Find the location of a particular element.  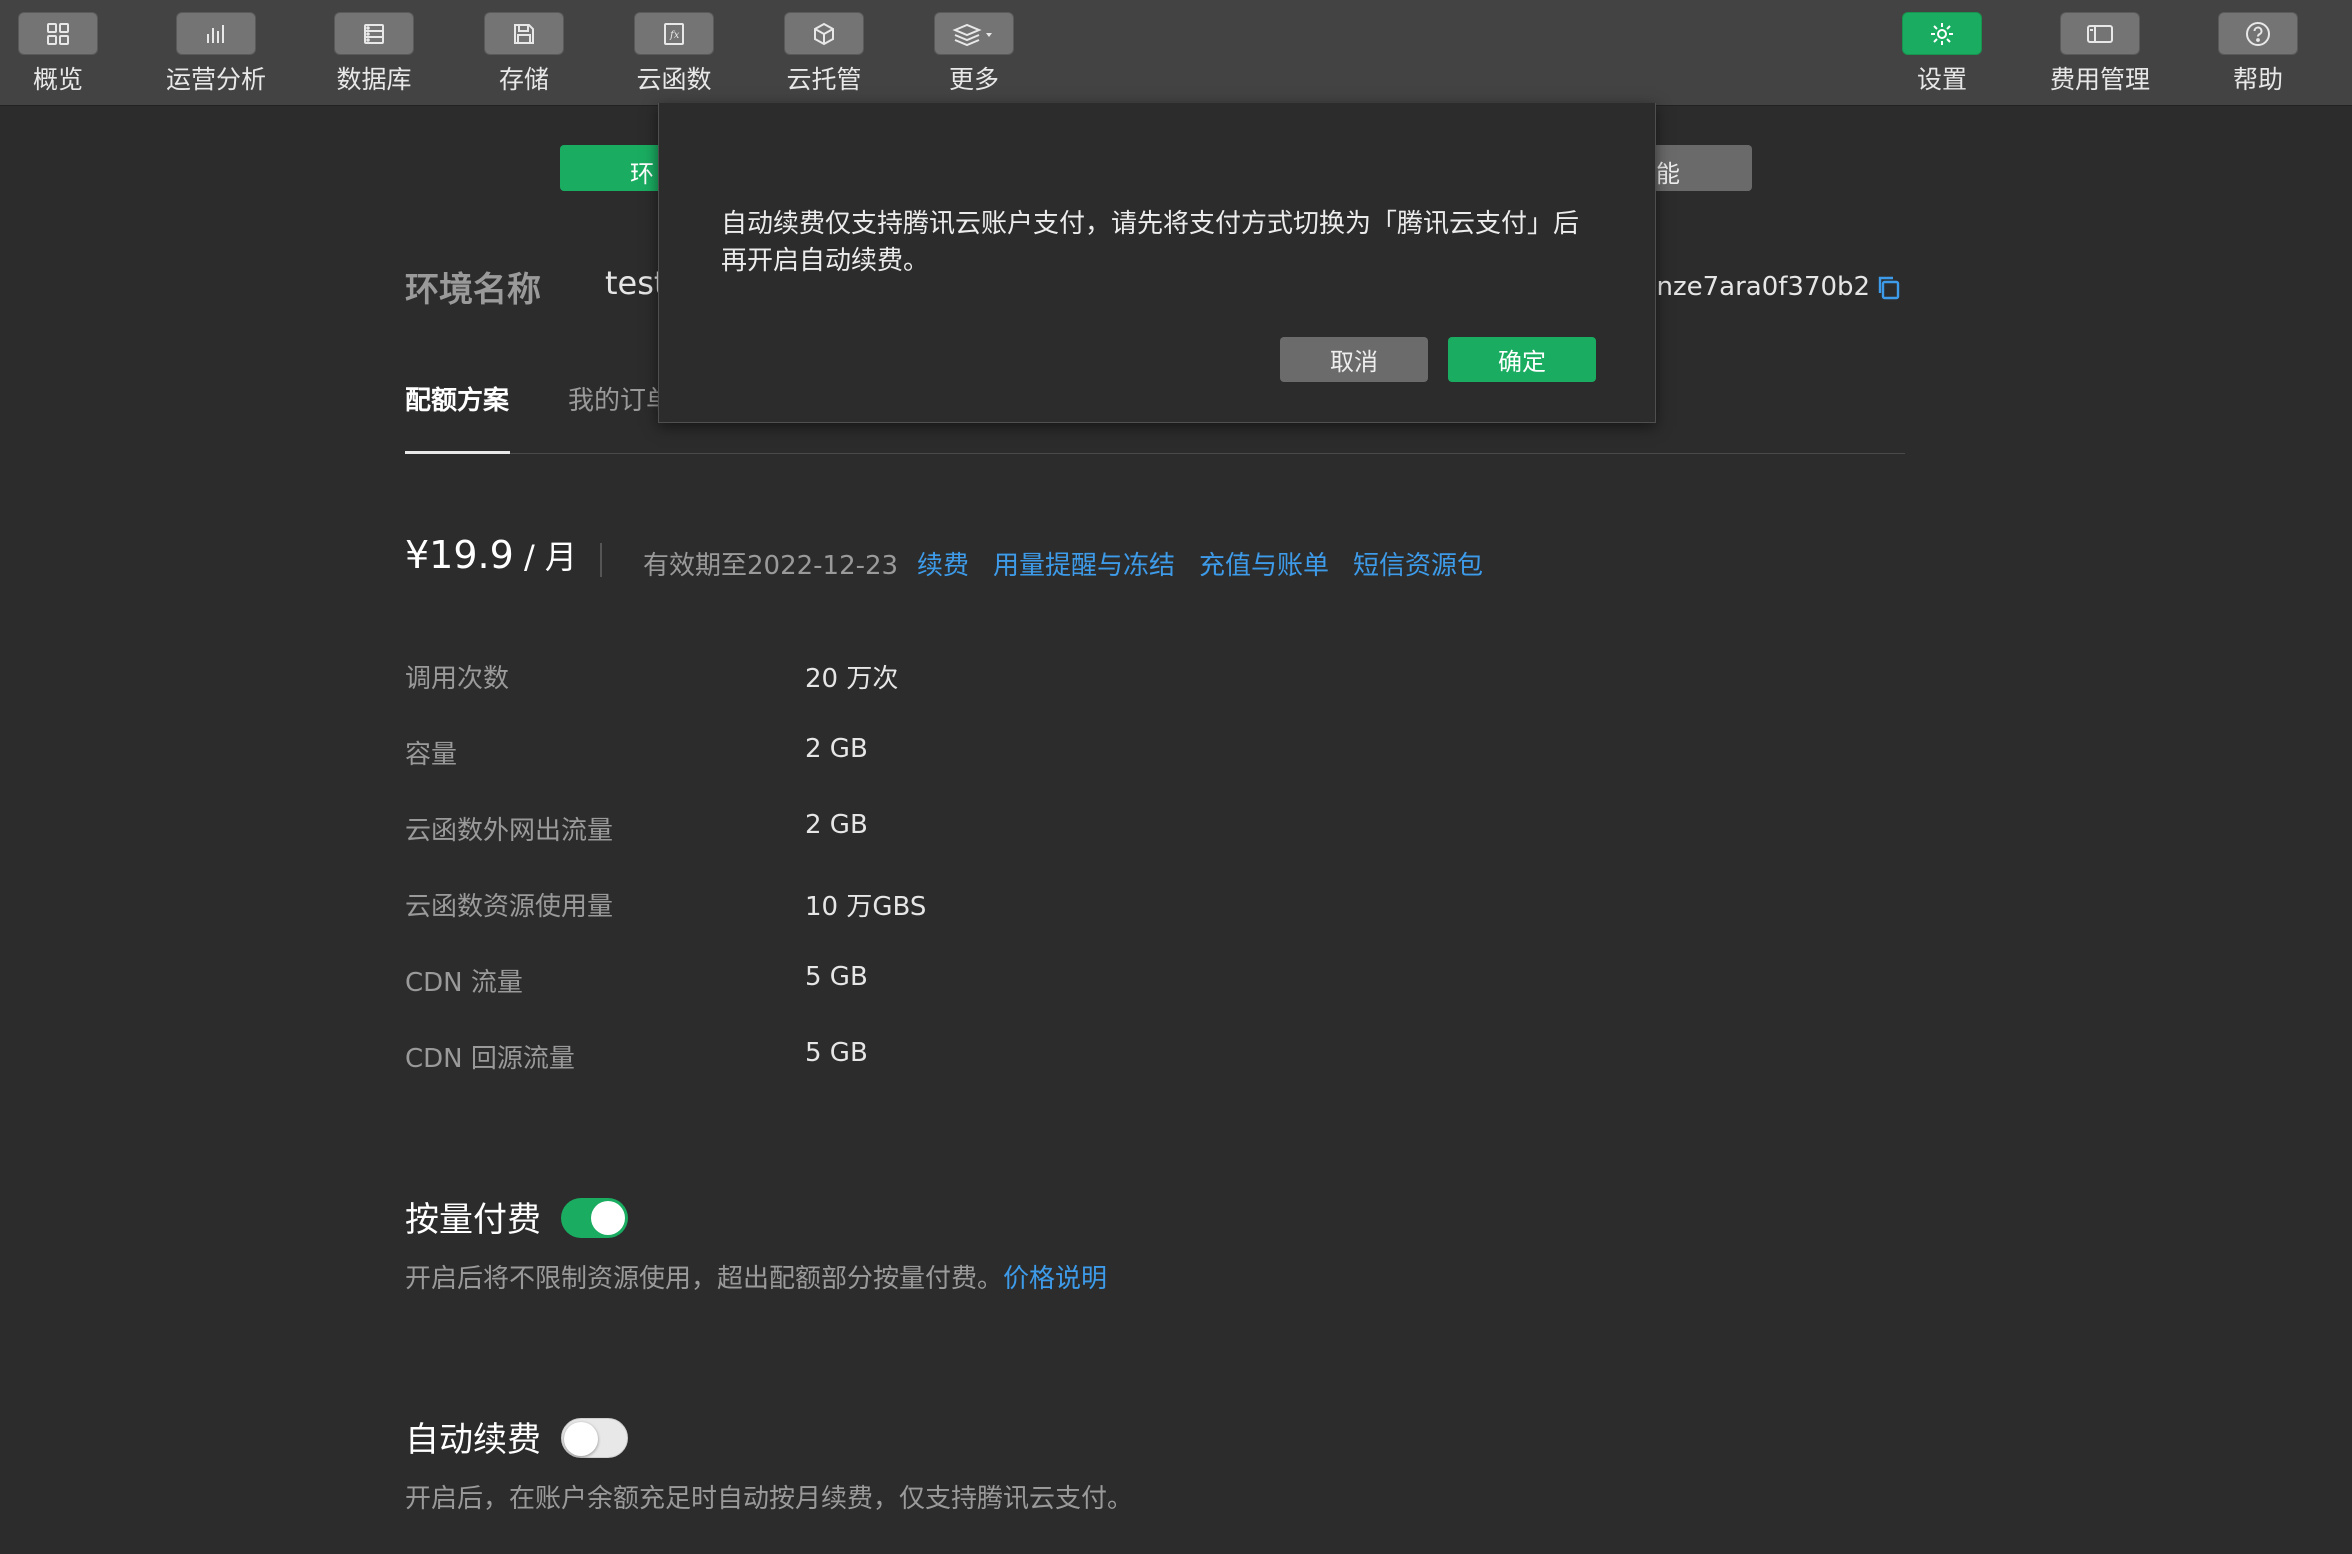

autorenew-title: 自动续费 is located at coordinates (473, 1440).